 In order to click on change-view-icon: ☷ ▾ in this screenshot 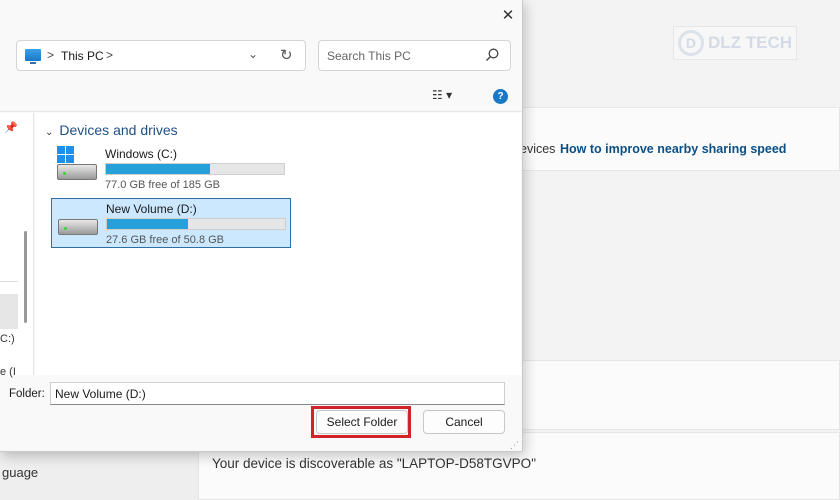, I will do `click(442, 95)`.